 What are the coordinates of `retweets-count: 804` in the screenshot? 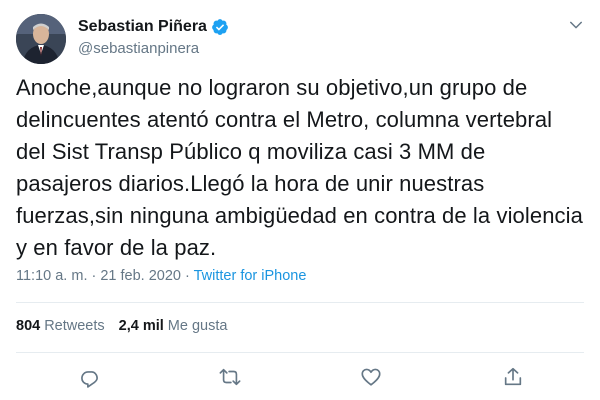 It's located at (28, 326).